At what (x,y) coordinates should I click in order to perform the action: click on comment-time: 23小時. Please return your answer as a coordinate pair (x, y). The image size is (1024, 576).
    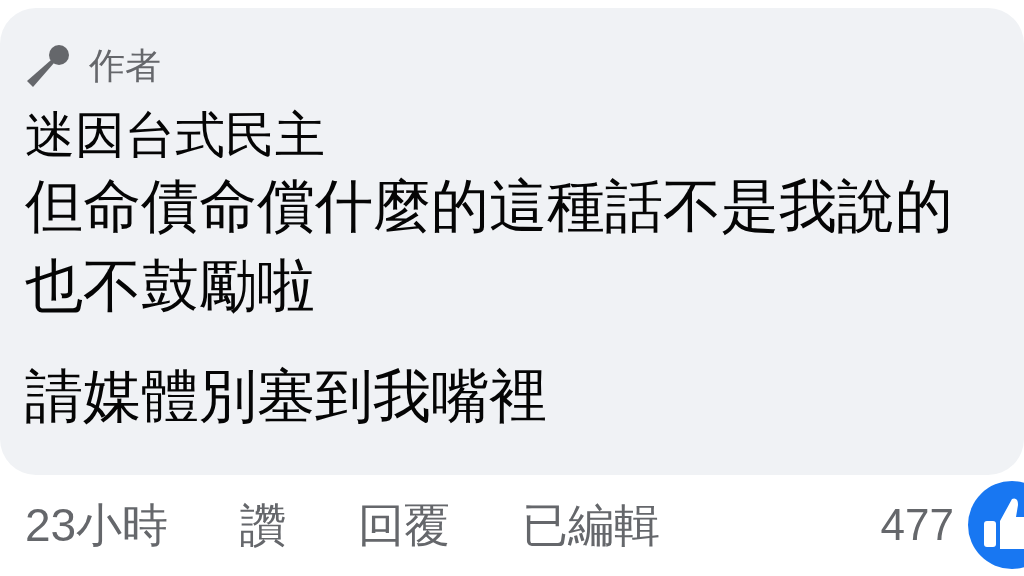
    Looking at the image, I should click on (97, 525).